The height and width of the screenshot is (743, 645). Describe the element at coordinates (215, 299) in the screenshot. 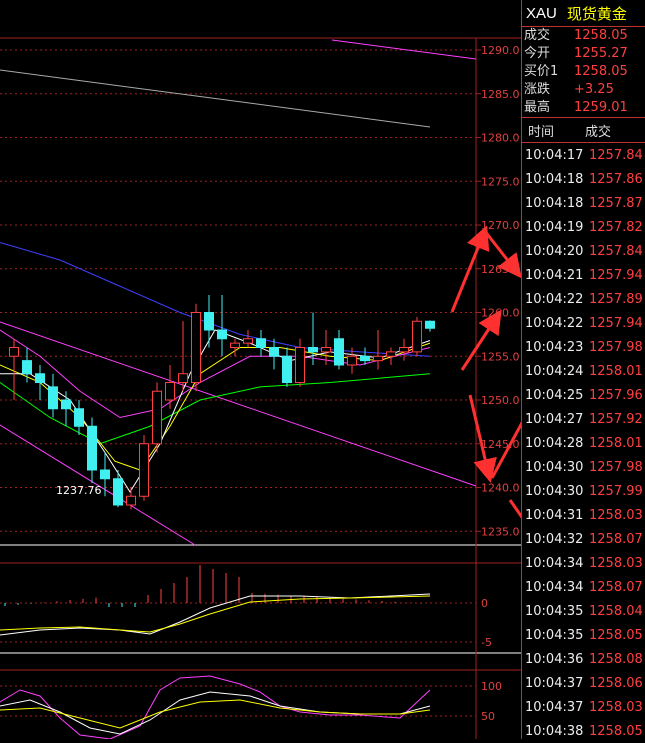

I see `ma120-line` at that location.